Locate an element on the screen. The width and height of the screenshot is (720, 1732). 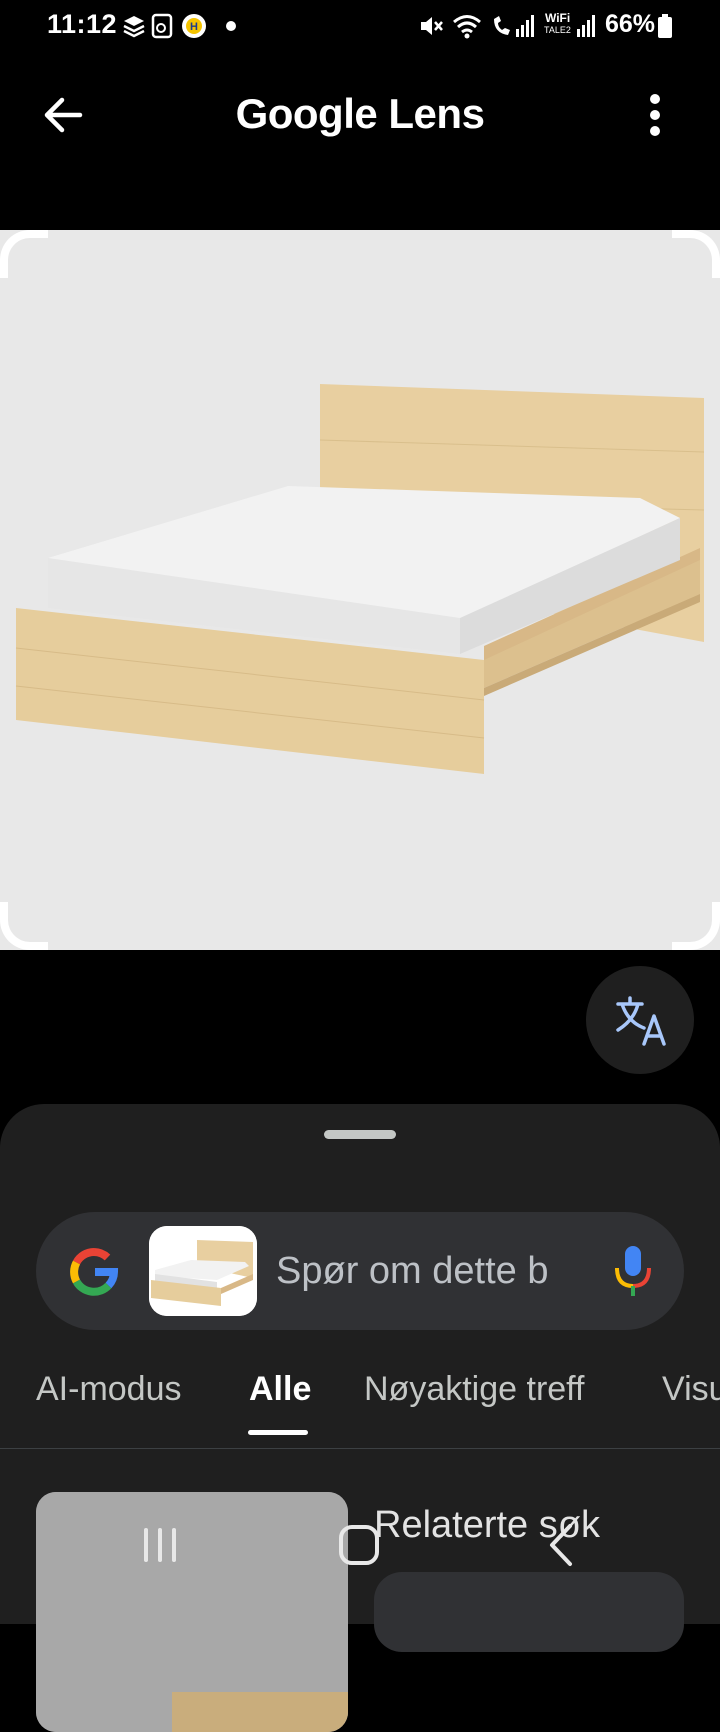
app-bar: Google Lens is located at coordinates (360, 115).